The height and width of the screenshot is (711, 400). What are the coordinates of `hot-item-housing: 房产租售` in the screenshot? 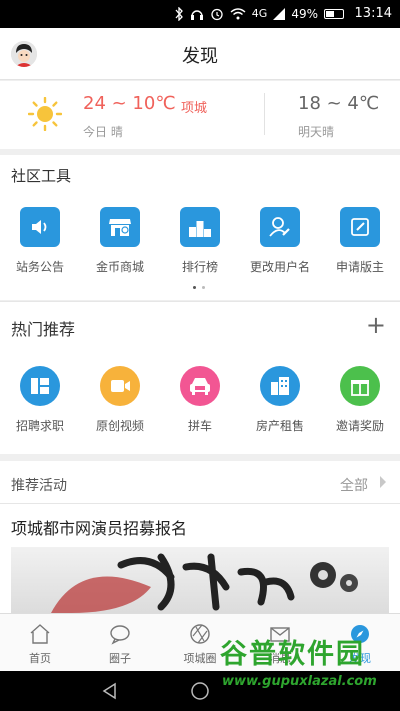 It's located at (280, 400).